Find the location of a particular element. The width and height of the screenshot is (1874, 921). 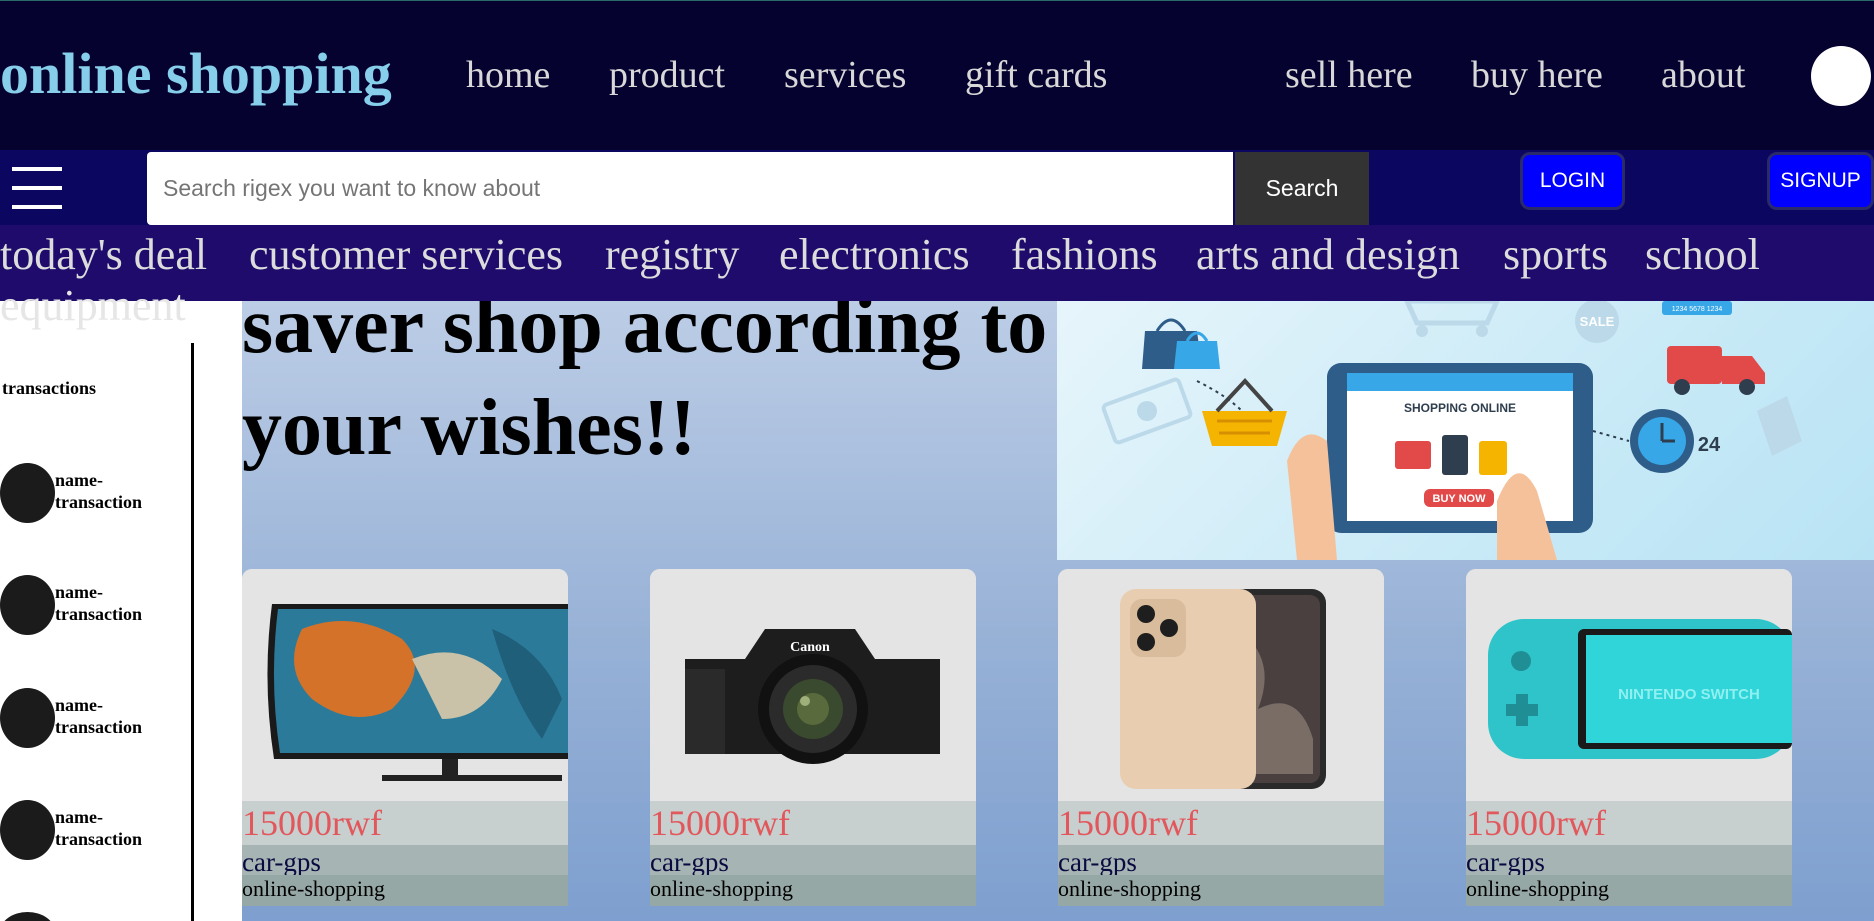

nav-buy-here: buy here is located at coordinates (1537, 75).